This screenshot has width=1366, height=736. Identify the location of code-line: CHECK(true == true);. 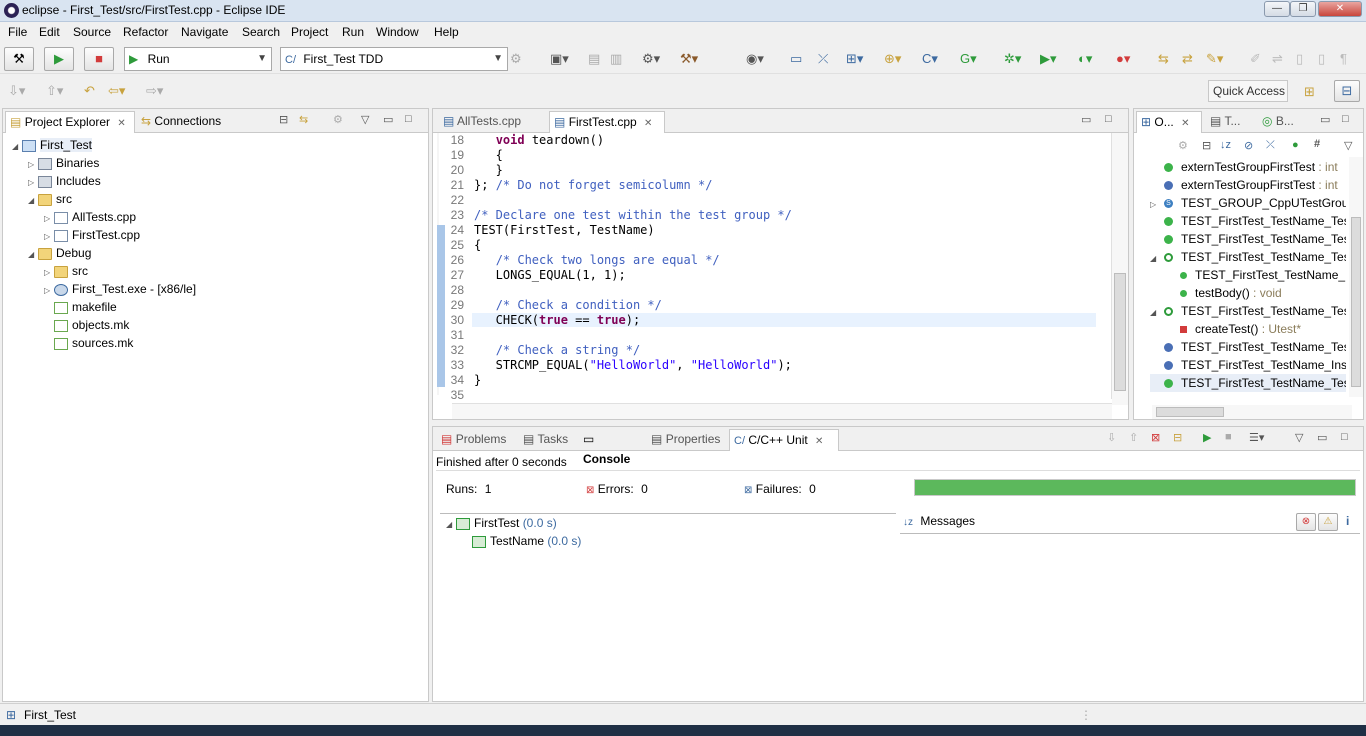
(557, 320).